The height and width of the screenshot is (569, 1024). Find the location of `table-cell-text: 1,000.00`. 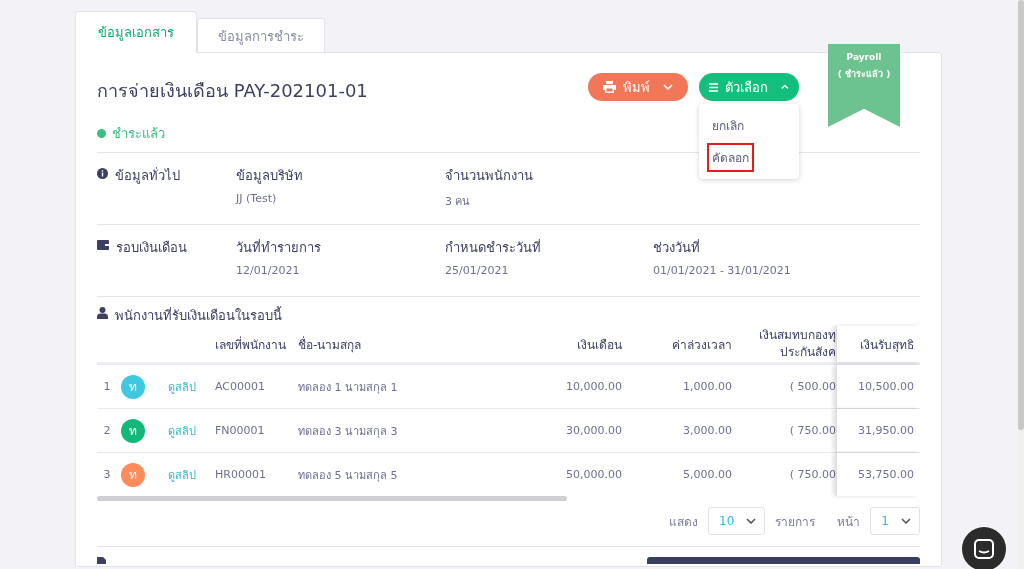

table-cell-text: 1,000.00 is located at coordinates (707, 386).